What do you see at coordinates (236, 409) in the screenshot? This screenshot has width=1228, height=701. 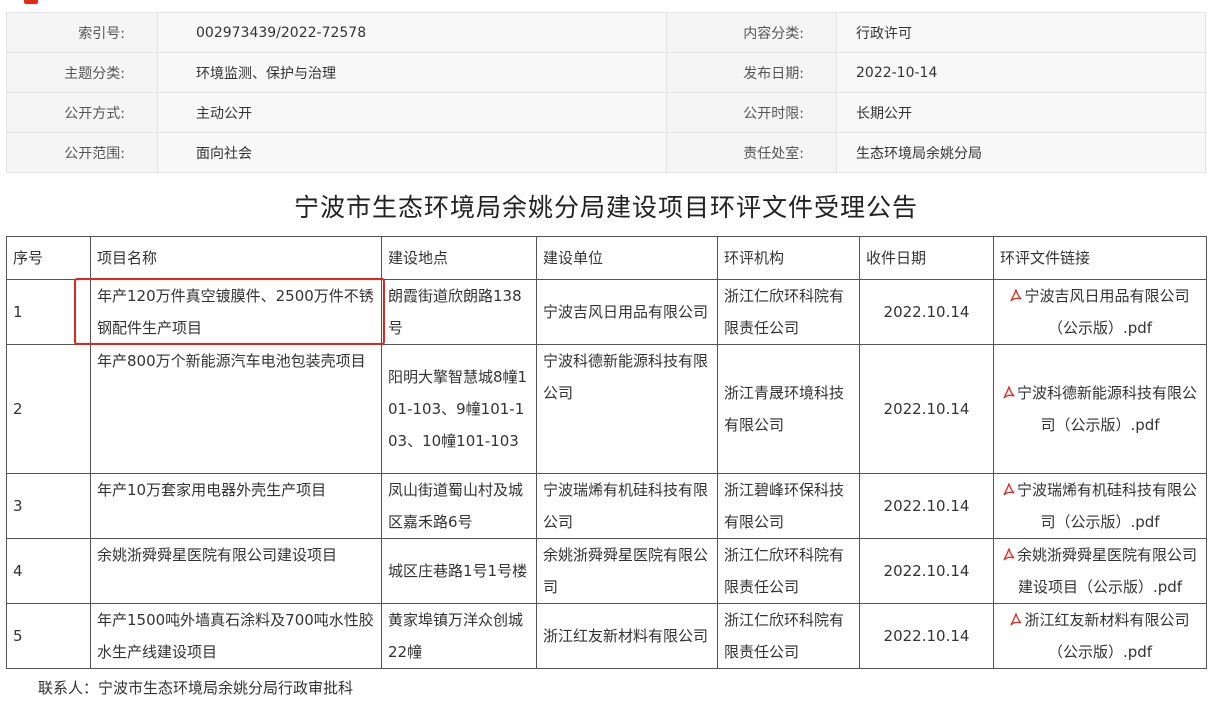 I see `project-name: 年产800万个新能源汽车电池包装壳项目` at bounding box center [236, 409].